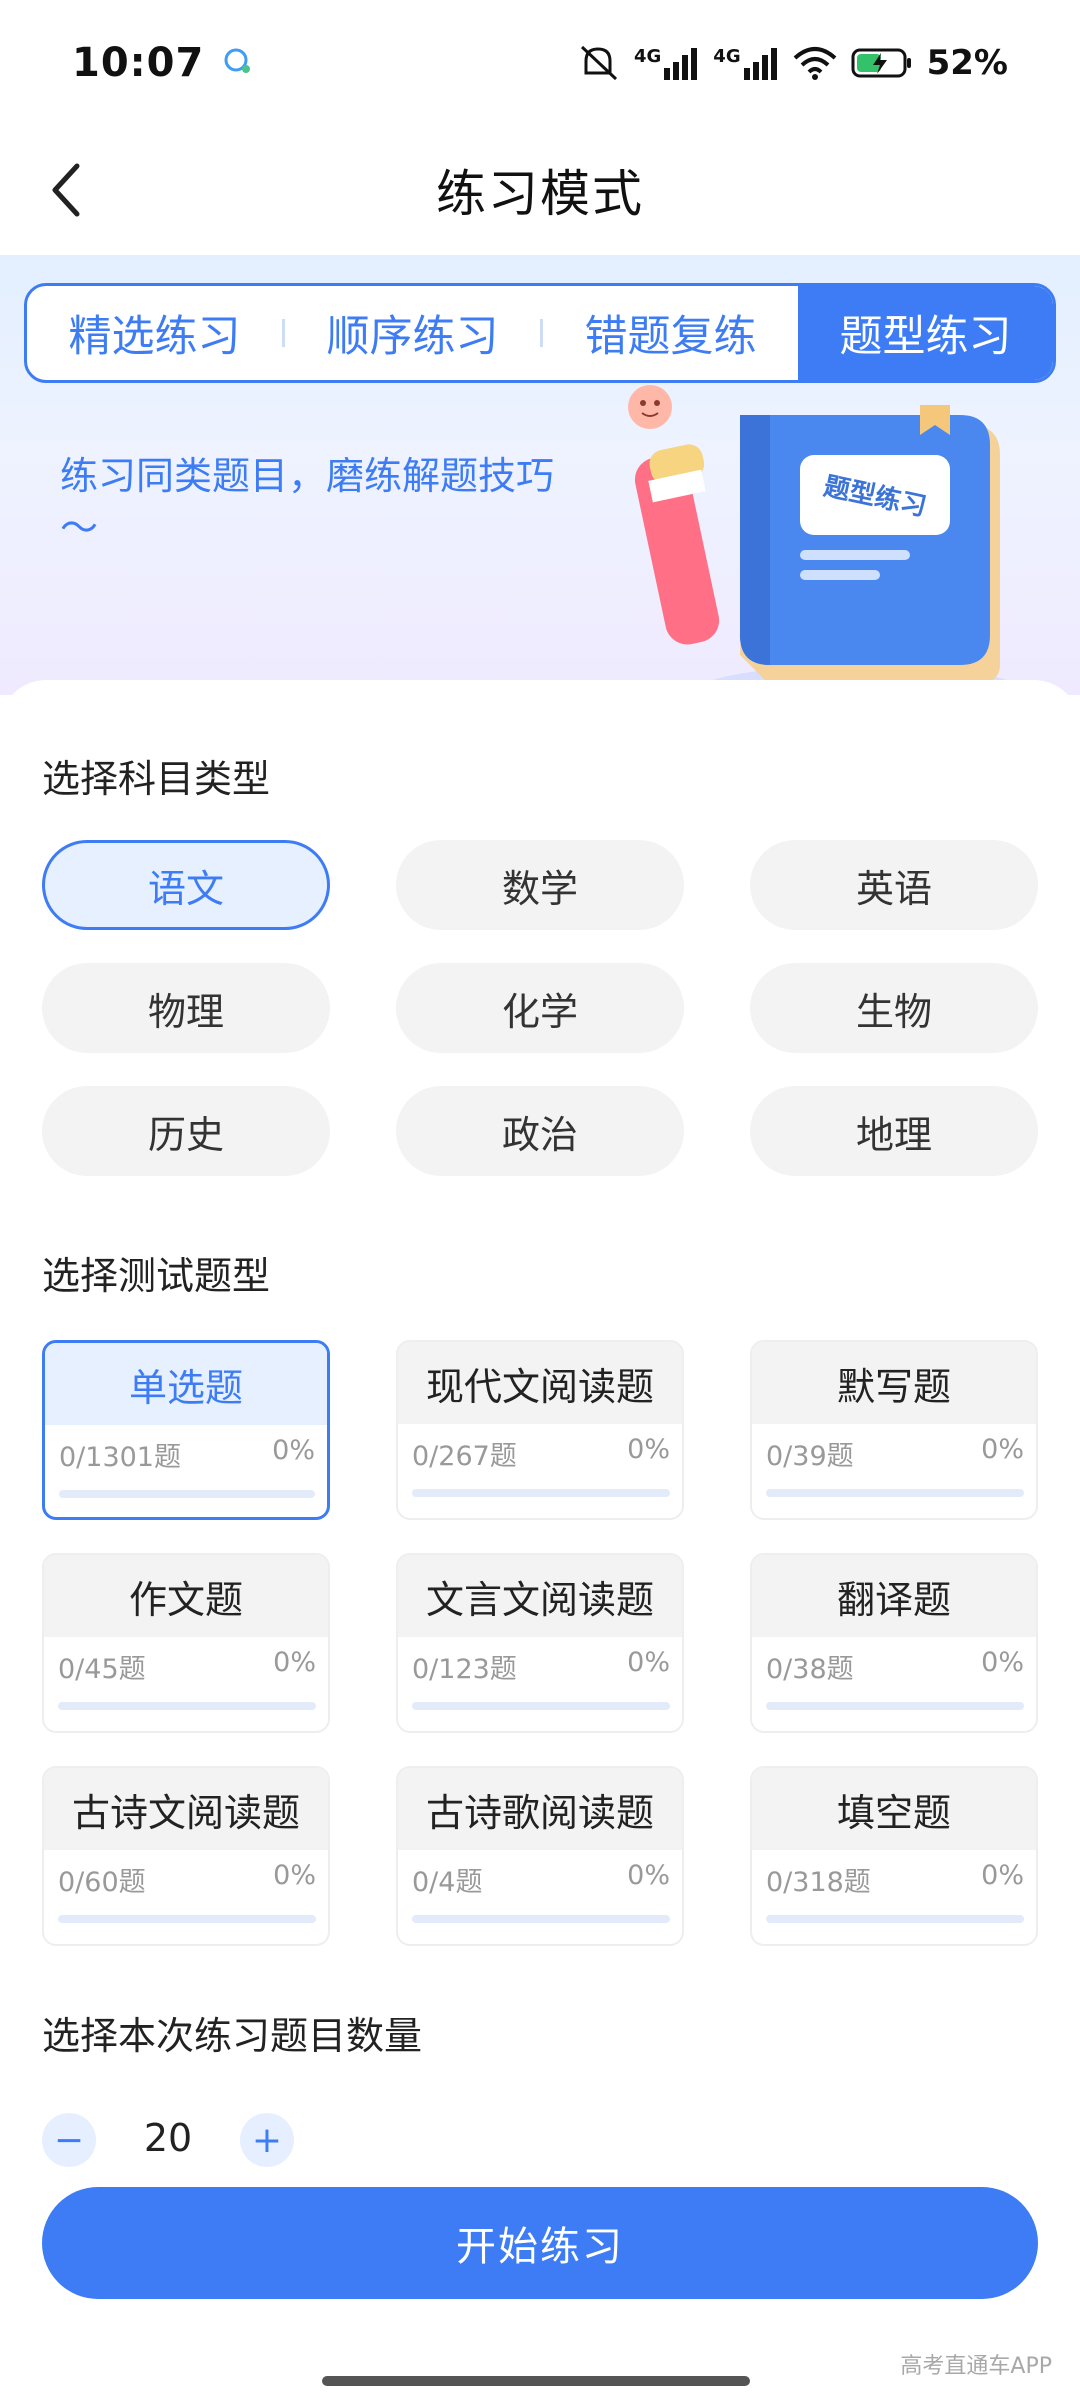  What do you see at coordinates (894, 1856) in the screenshot?
I see `question-type-card: 填空题 0/318题 0%` at bounding box center [894, 1856].